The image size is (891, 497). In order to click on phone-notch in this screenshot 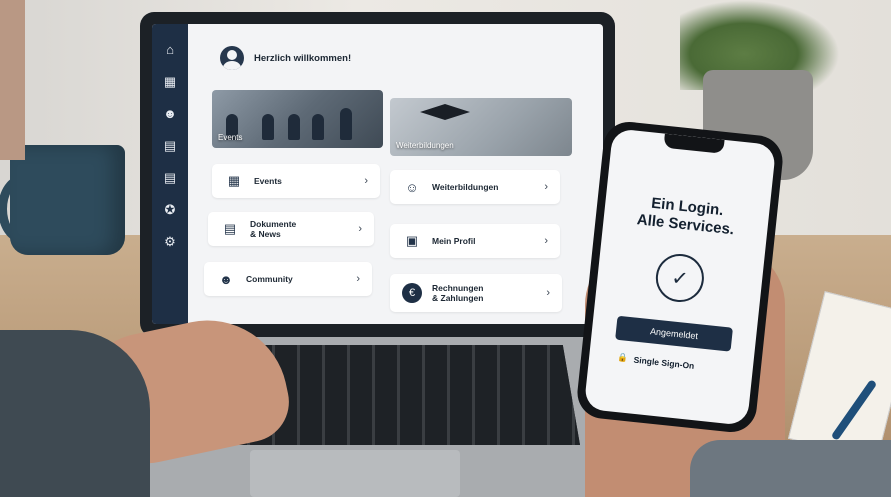, I will do `click(694, 143)`.